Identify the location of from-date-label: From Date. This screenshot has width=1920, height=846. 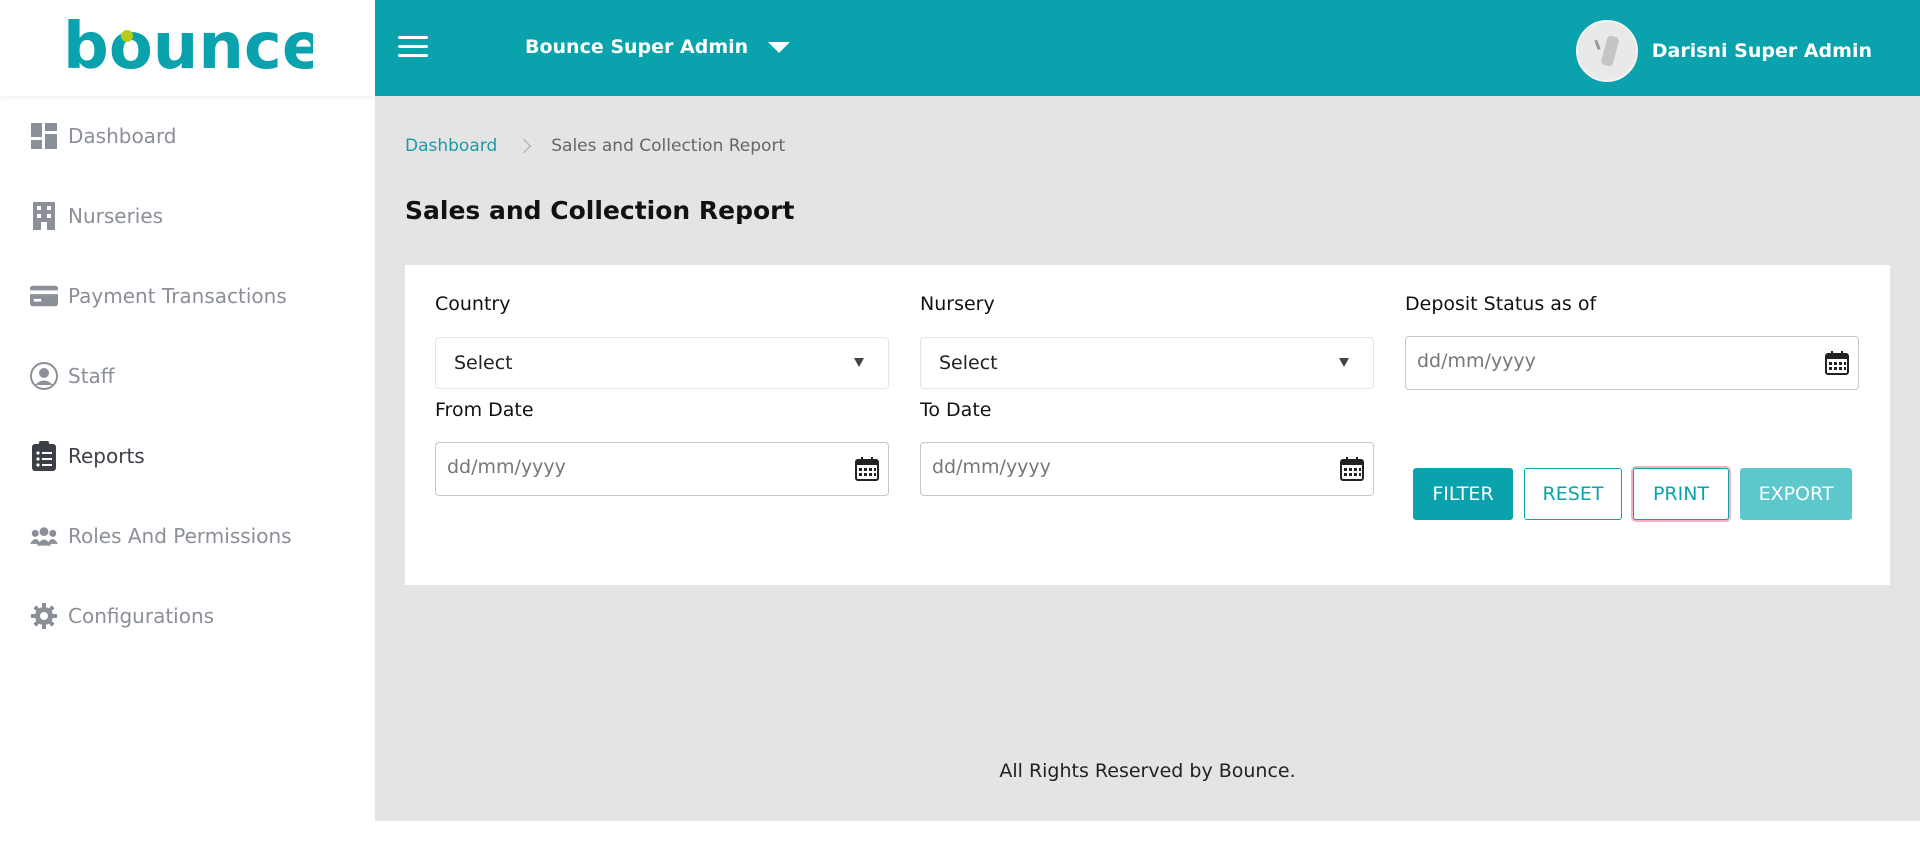
(484, 410).